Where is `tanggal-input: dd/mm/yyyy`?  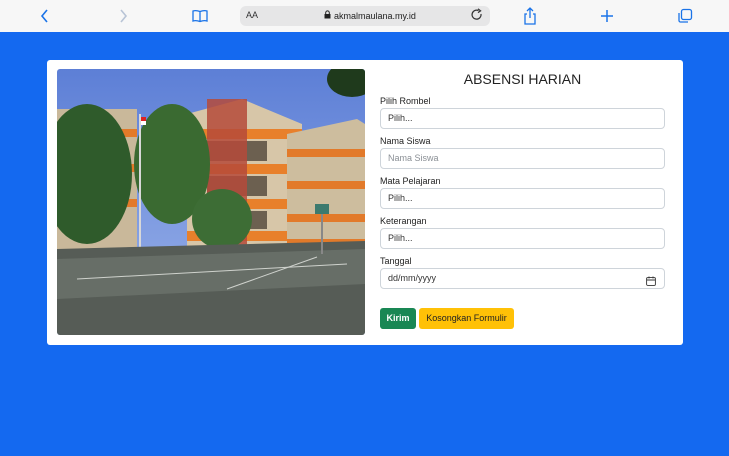
tanggal-input: dd/mm/yyyy is located at coordinates (522, 278).